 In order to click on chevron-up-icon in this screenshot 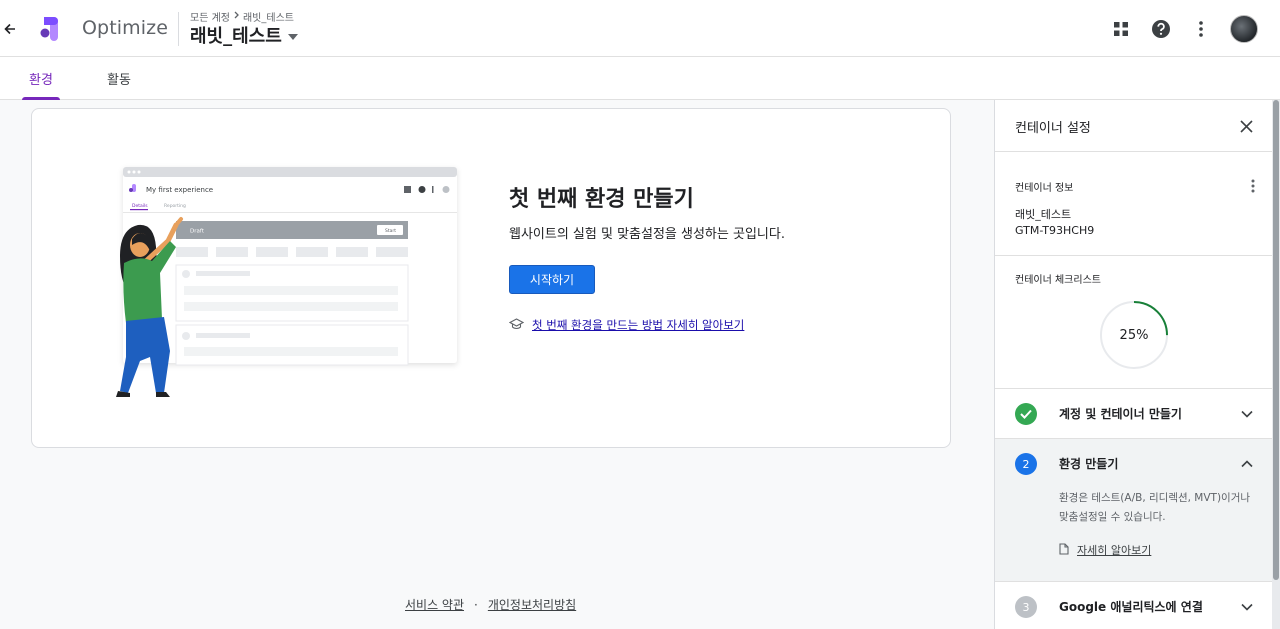, I will do `click(1247, 464)`.